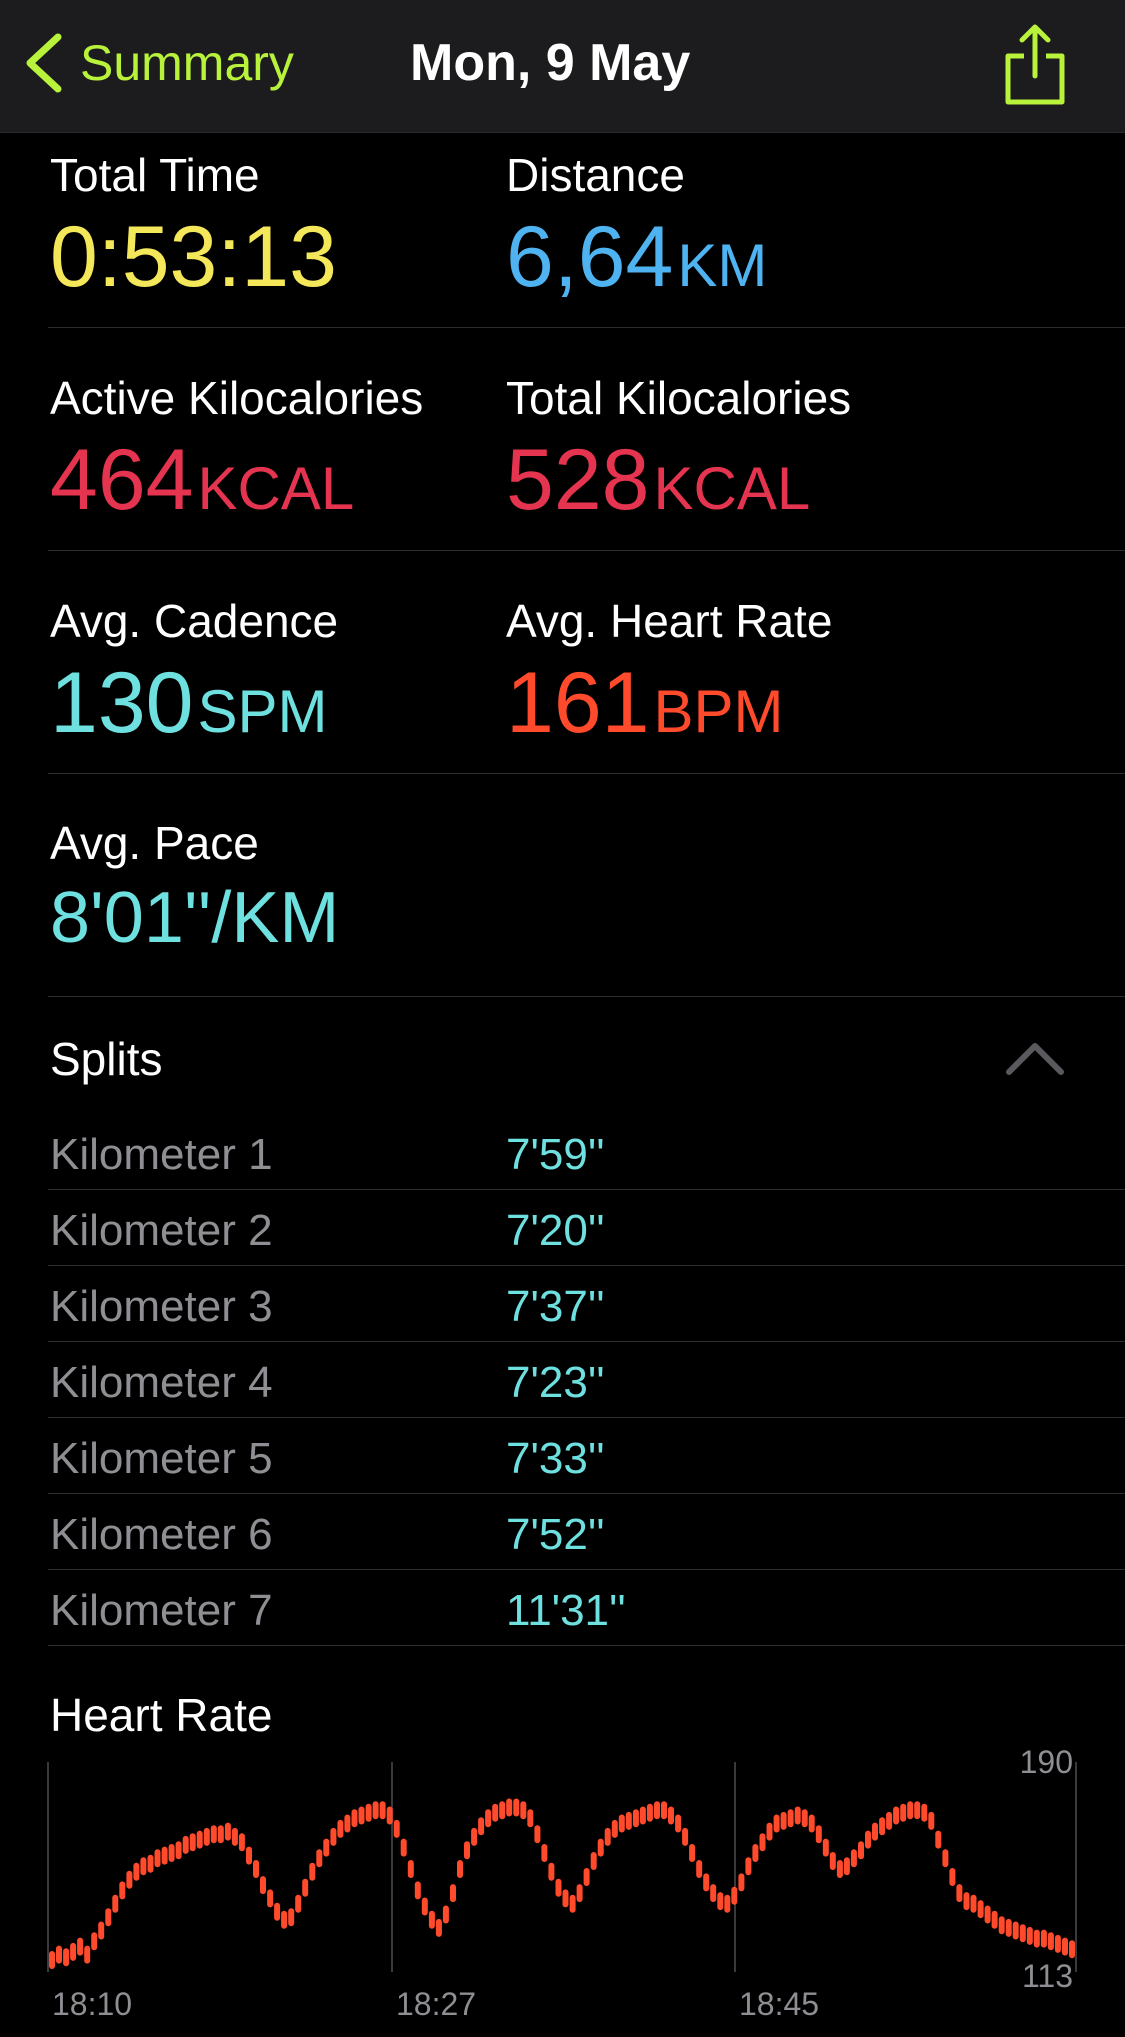 The image size is (1125, 2037). I want to click on back-button: Summary, so click(158, 63).